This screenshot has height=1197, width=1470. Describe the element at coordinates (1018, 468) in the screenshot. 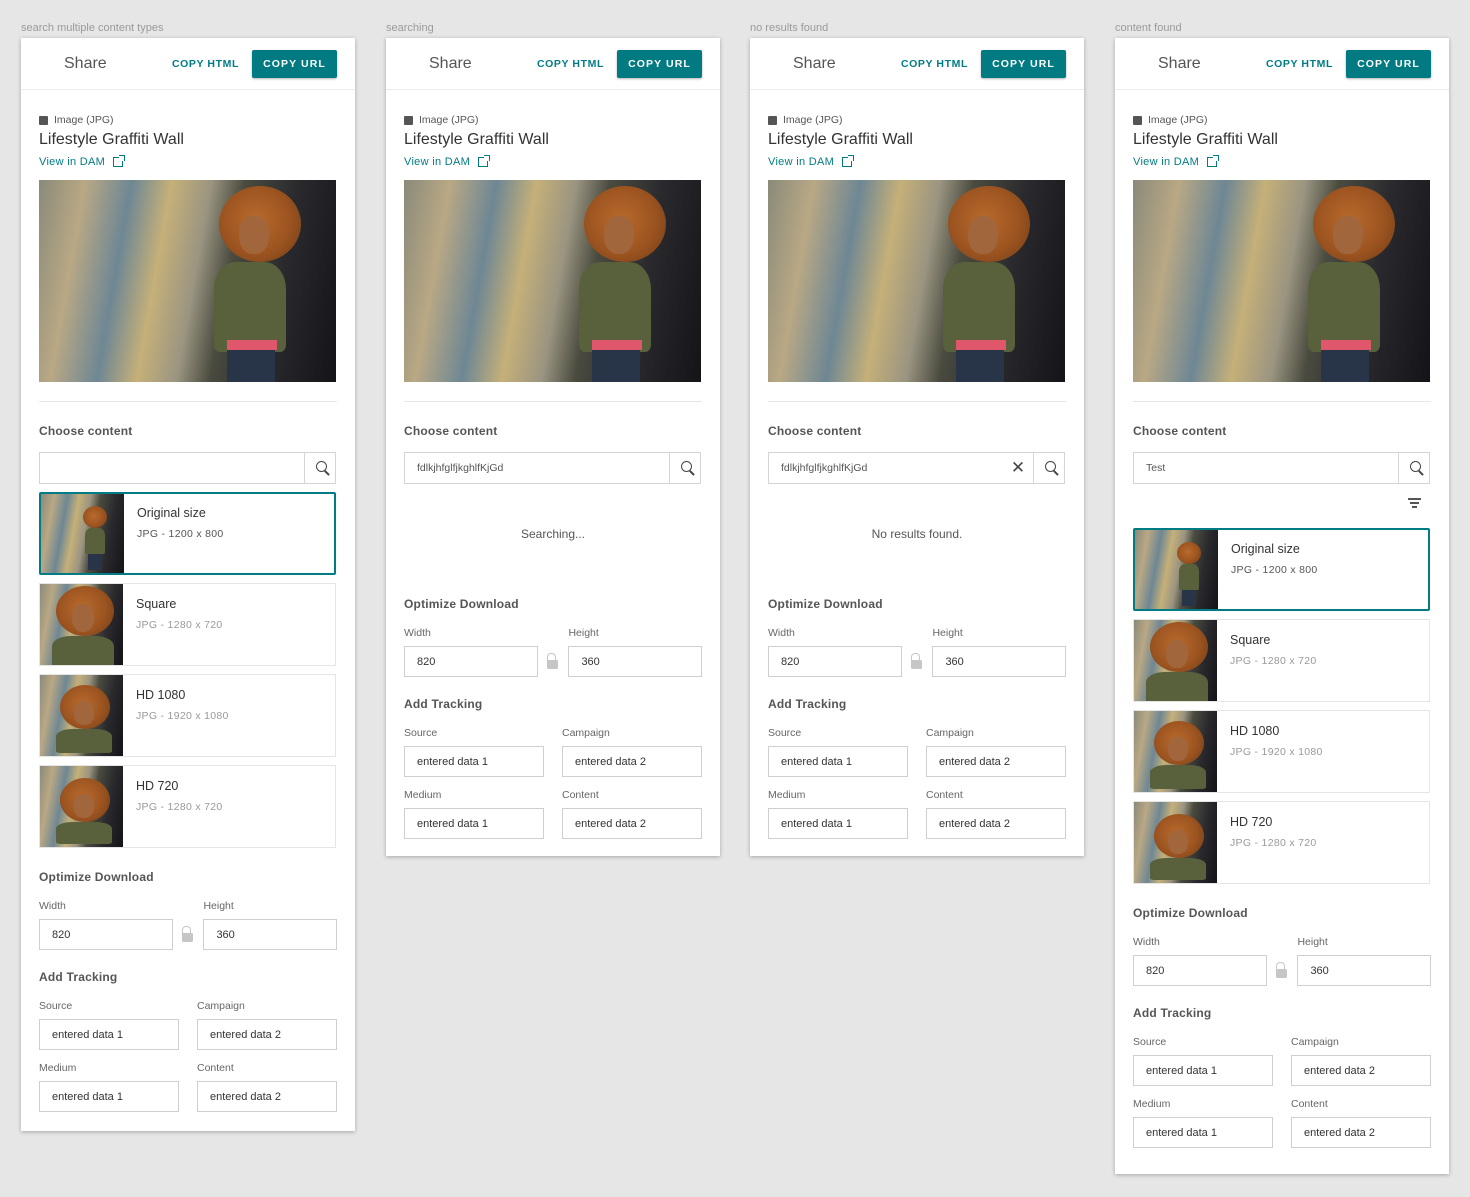

I see `close-icon: ✕` at that location.